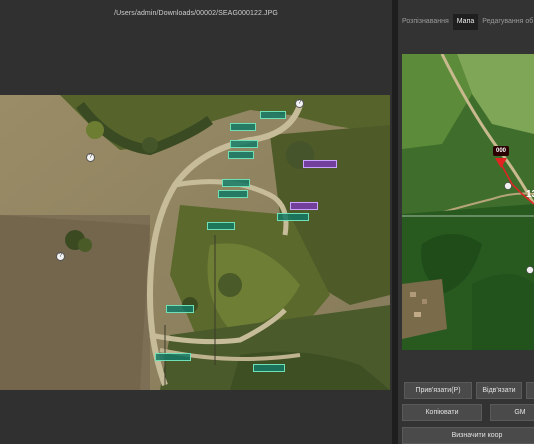 The height and width of the screenshot is (444, 534). What do you see at coordinates (425, 22) in the screenshot?
I see `tab-recognition: Розпізнавання` at bounding box center [425, 22].